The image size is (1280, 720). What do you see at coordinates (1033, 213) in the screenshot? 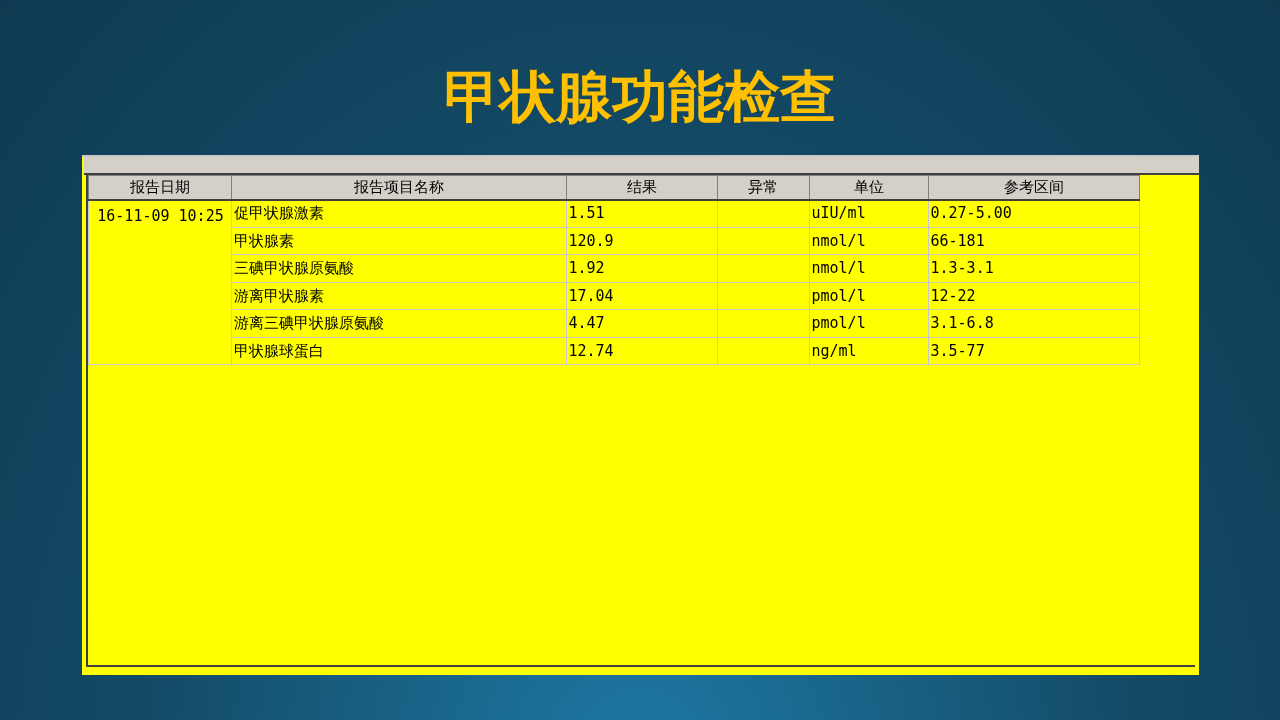
I see `table-cell: 0.27-5.00` at bounding box center [1033, 213].